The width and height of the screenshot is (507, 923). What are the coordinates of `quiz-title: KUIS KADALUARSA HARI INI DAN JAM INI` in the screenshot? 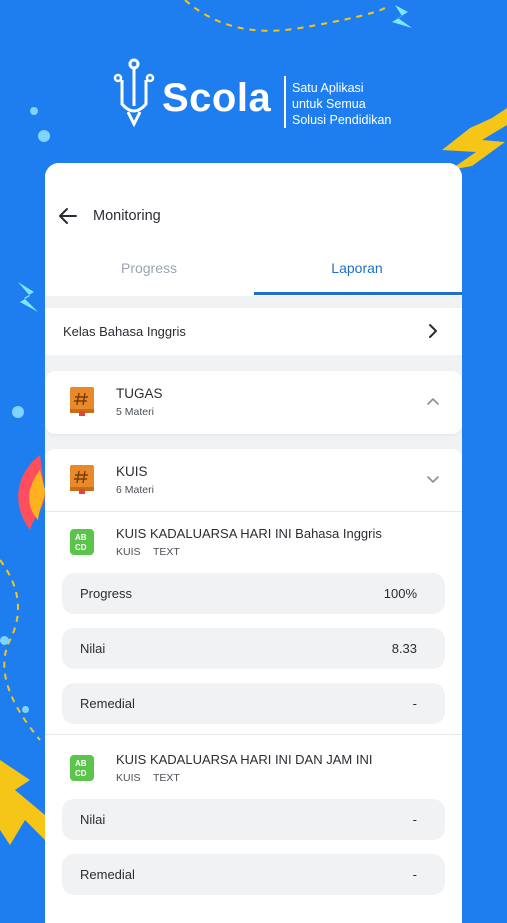 It's located at (244, 759).